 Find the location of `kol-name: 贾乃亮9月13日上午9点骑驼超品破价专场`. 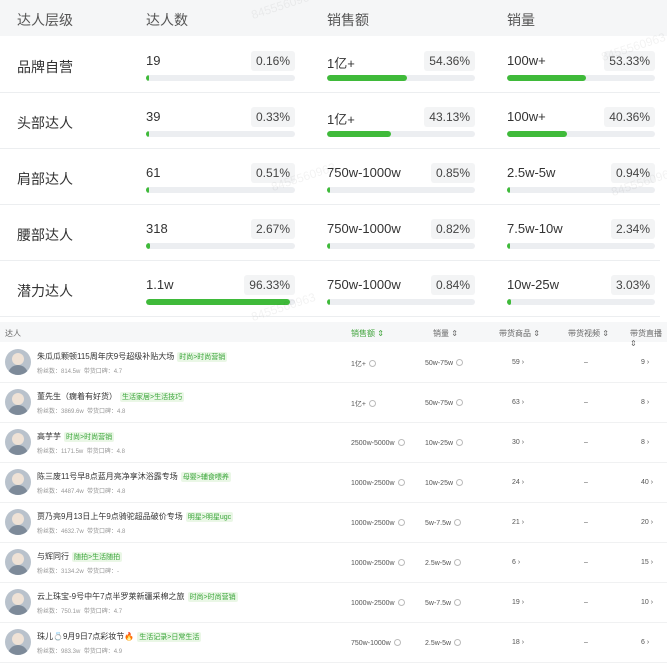

kol-name: 贾乃亮9月13日上午9点骑驼超品破价专场 is located at coordinates (110, 516).